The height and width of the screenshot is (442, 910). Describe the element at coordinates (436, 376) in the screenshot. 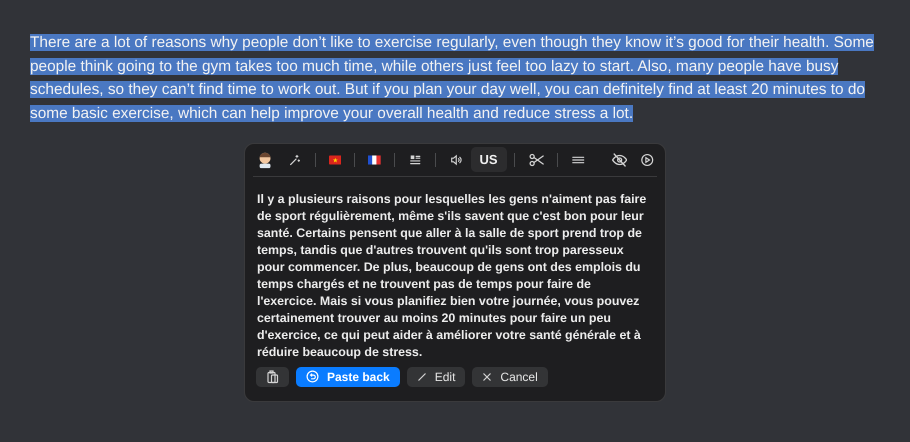

I see `edit-button: Edit` at that location.